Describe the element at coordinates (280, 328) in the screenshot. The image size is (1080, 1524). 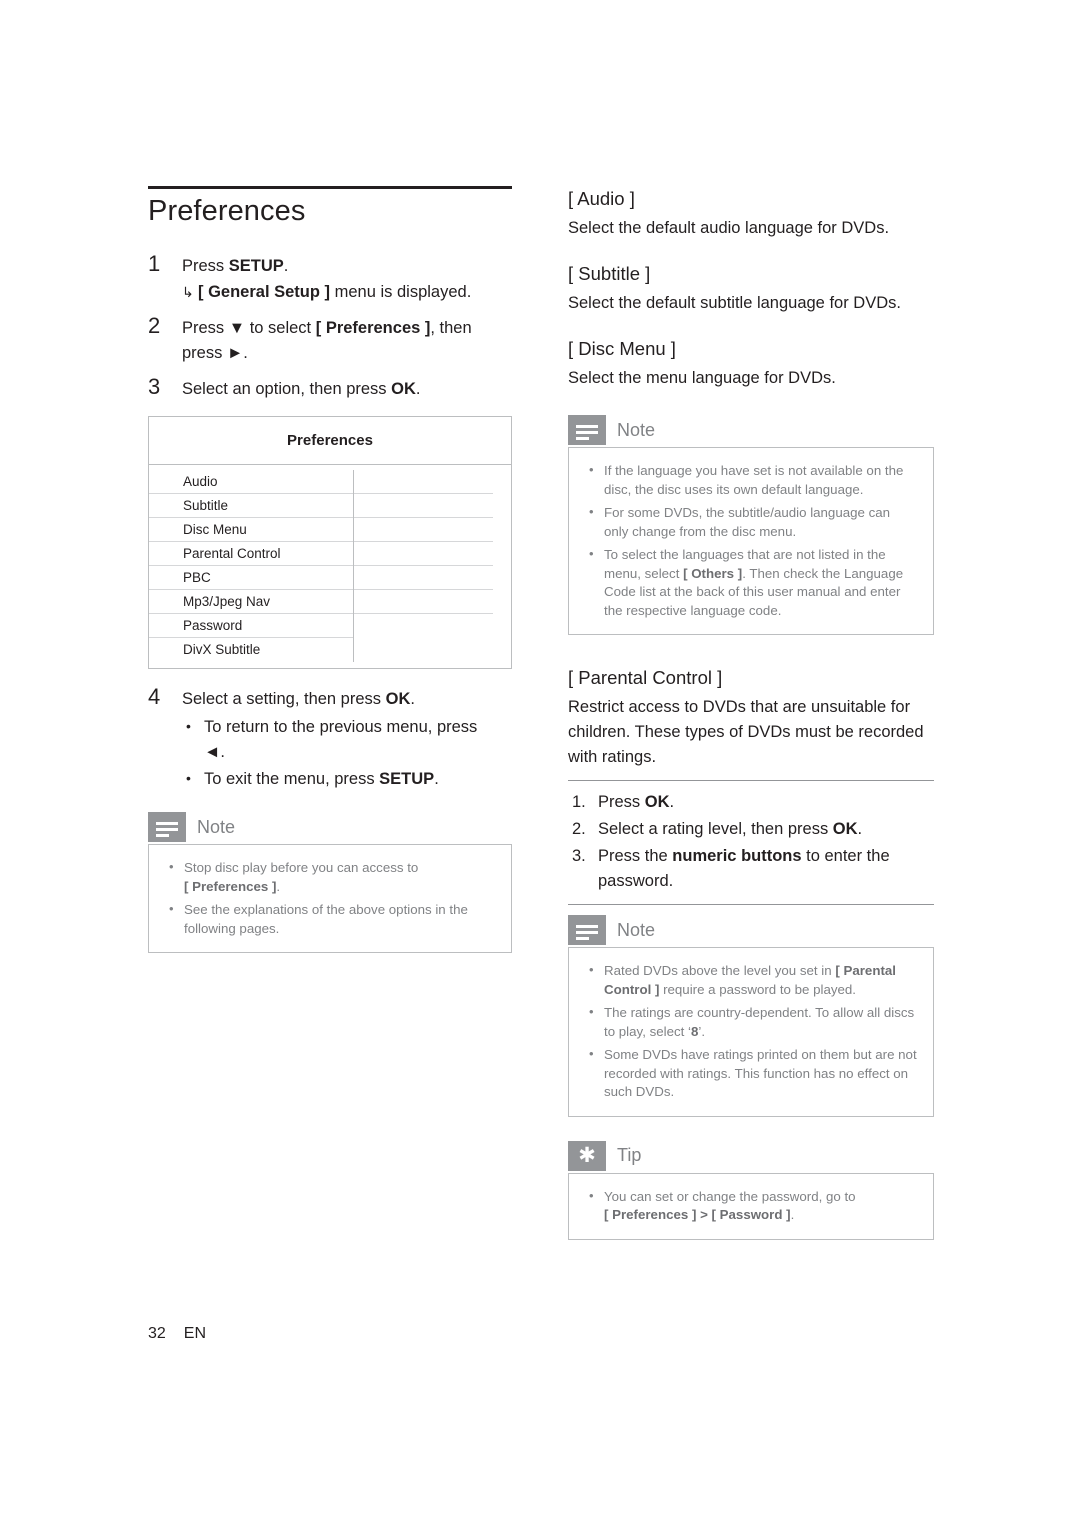
I see `step-2-text-b: to select` at that location.